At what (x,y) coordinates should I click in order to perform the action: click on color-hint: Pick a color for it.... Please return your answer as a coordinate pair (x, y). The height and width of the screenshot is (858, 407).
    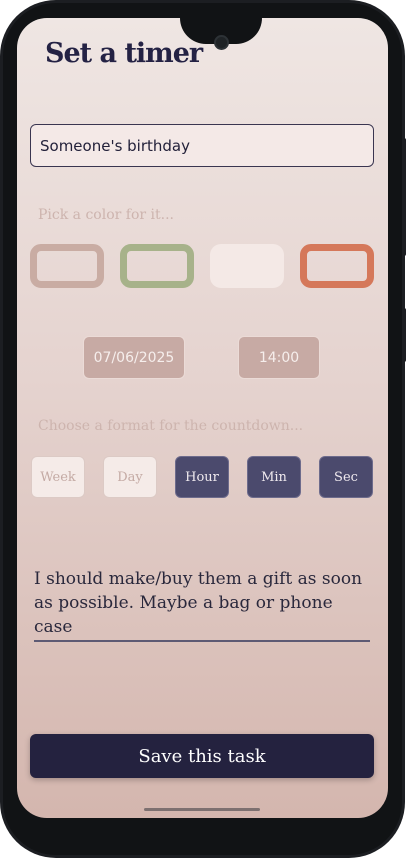
    Looking at the image, I should click on (106, 215).